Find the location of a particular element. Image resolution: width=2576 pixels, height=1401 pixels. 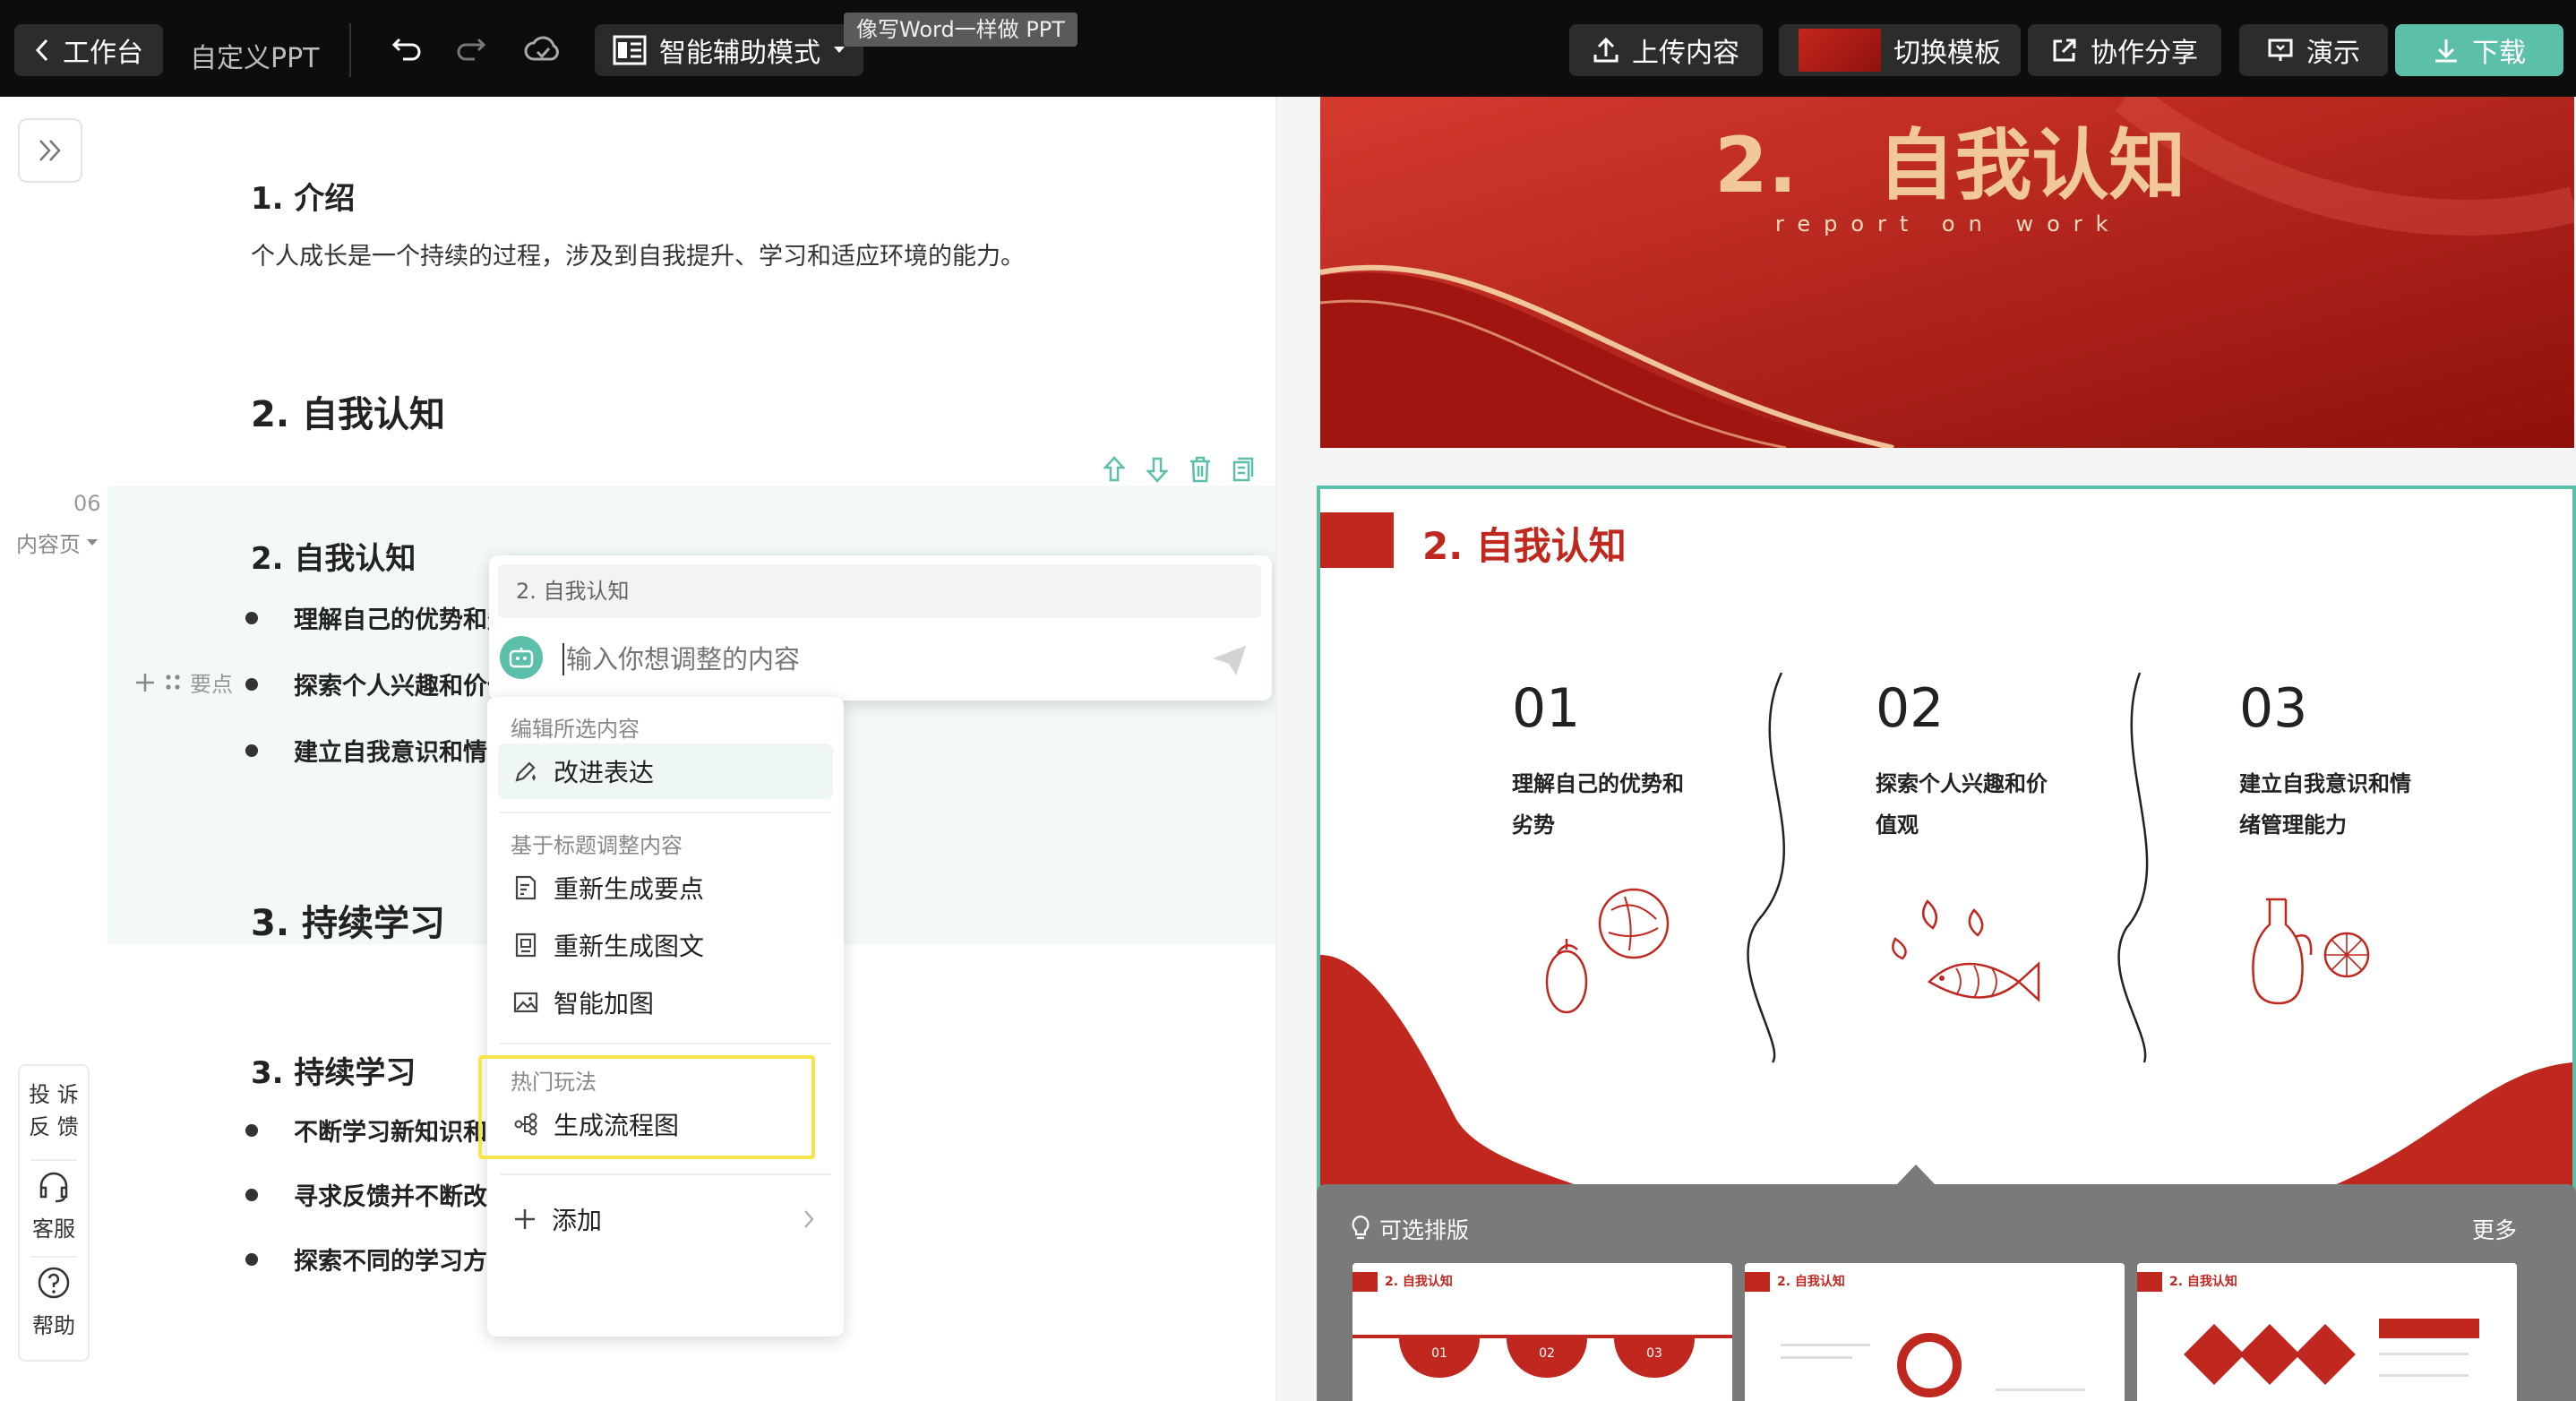

image-icon is located at coordinates (525, 1002).